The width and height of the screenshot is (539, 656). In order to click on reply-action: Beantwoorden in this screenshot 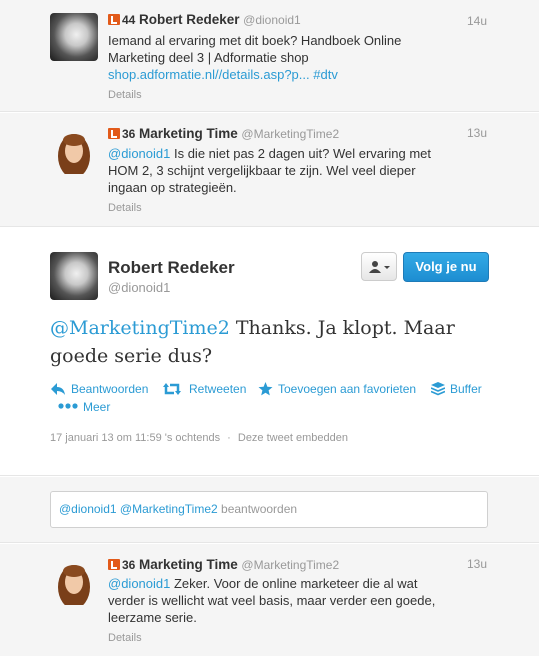, I will do `click(102, 389)`.